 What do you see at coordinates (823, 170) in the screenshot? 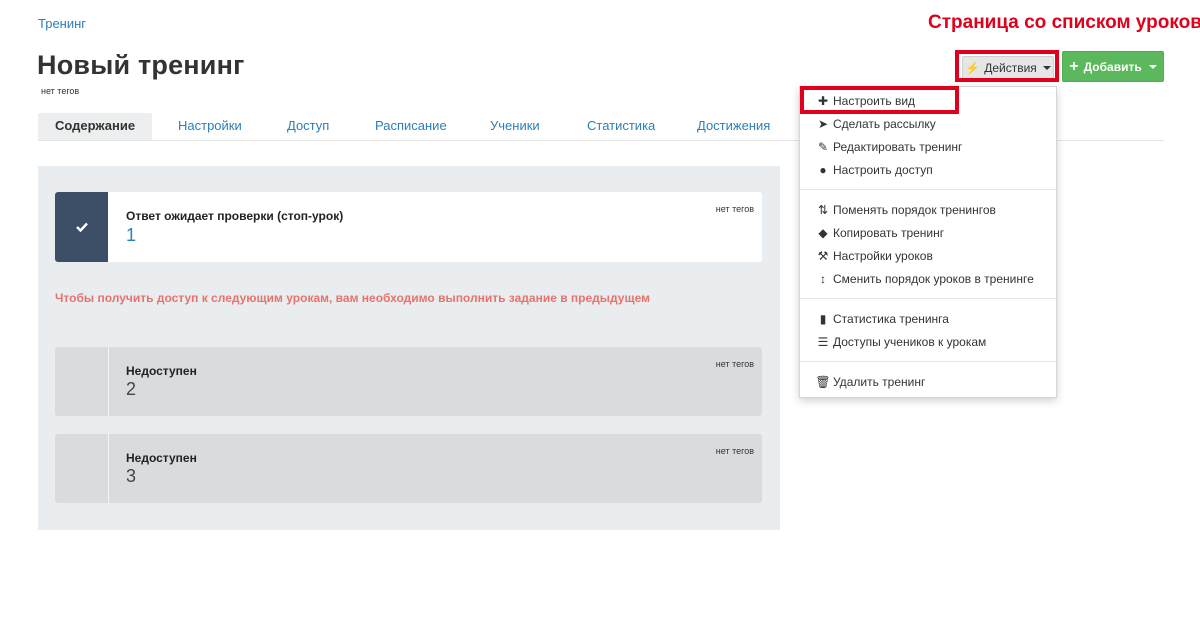
I see `user-icon: ●` at bounding box center [823, 170].